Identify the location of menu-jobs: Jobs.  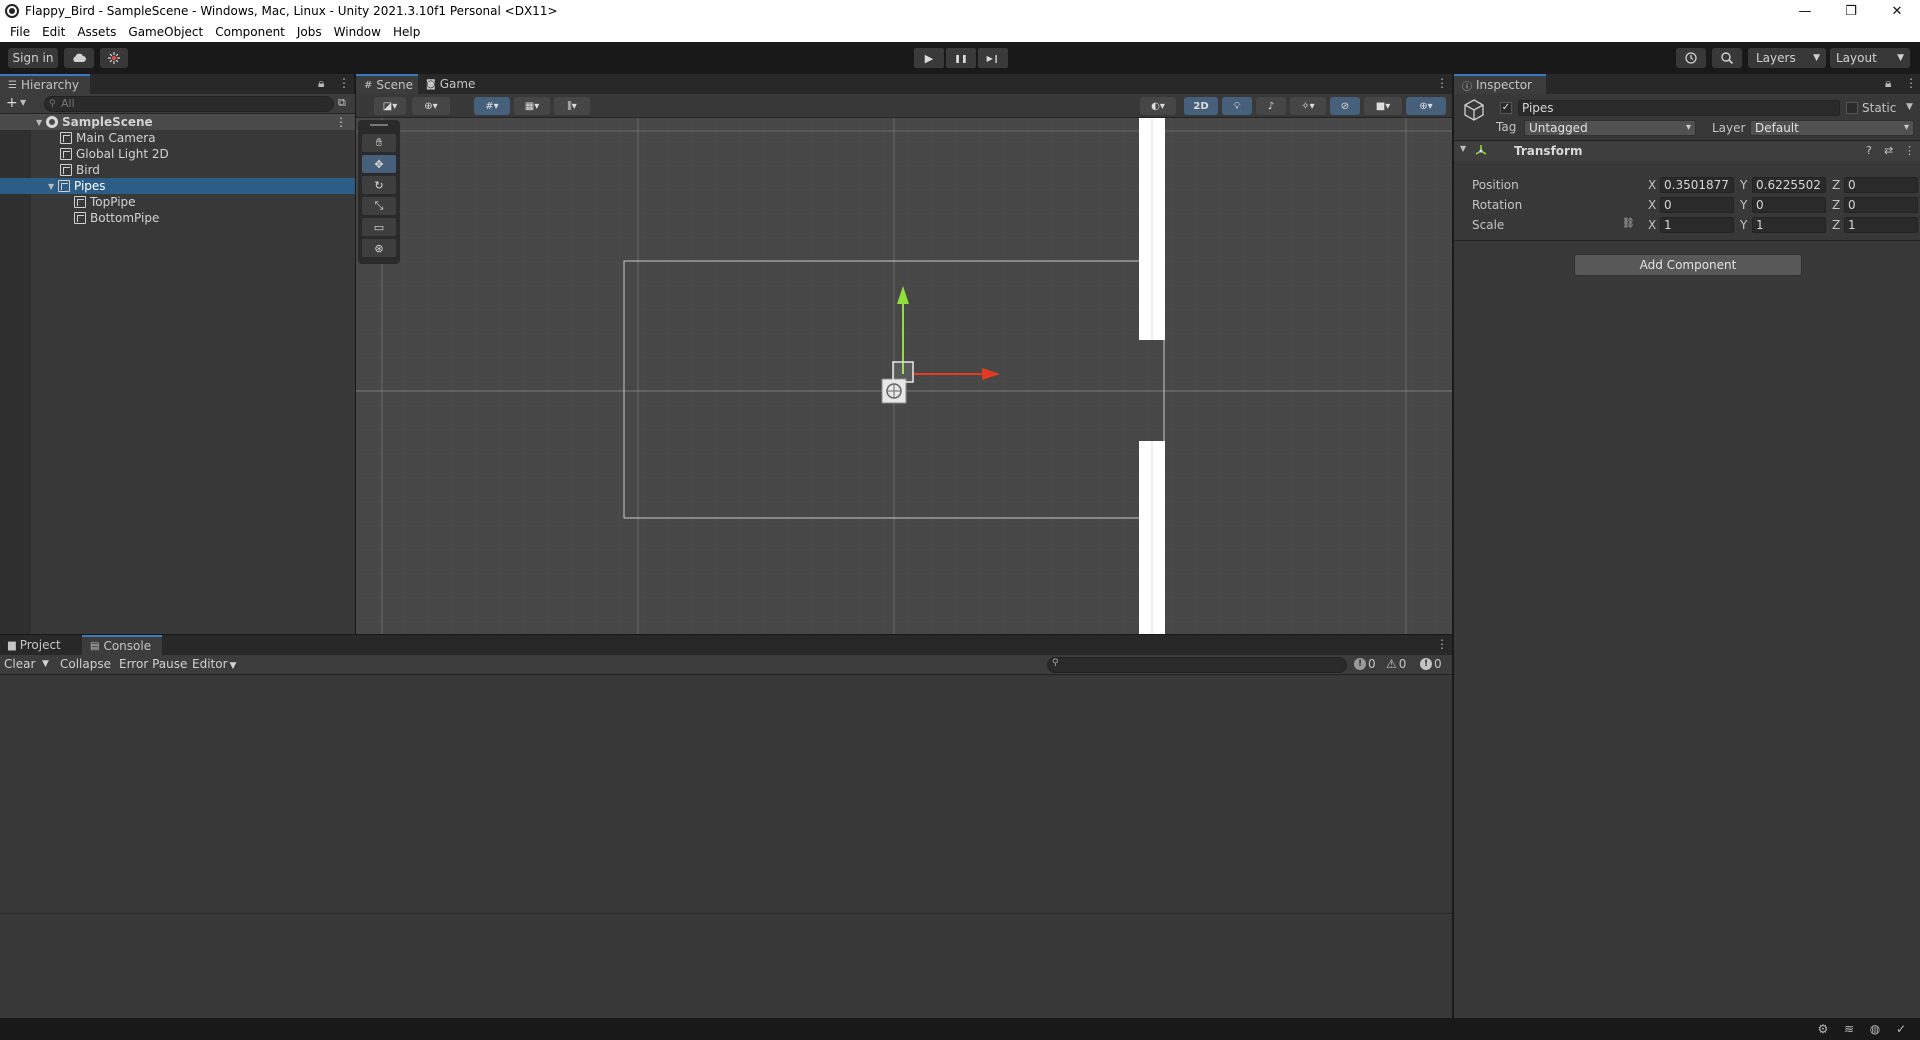
(309, 32).